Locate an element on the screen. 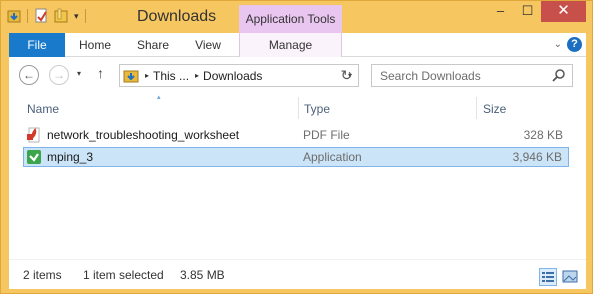 The image size is (593, 294). file-size: 328 KB is located at coordinates (543, 135).